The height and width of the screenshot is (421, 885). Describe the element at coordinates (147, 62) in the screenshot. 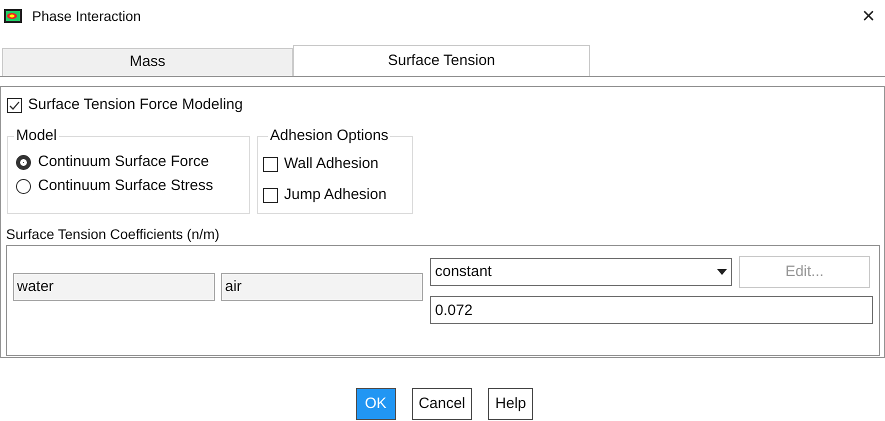

I see `tab: Mass` at that location.